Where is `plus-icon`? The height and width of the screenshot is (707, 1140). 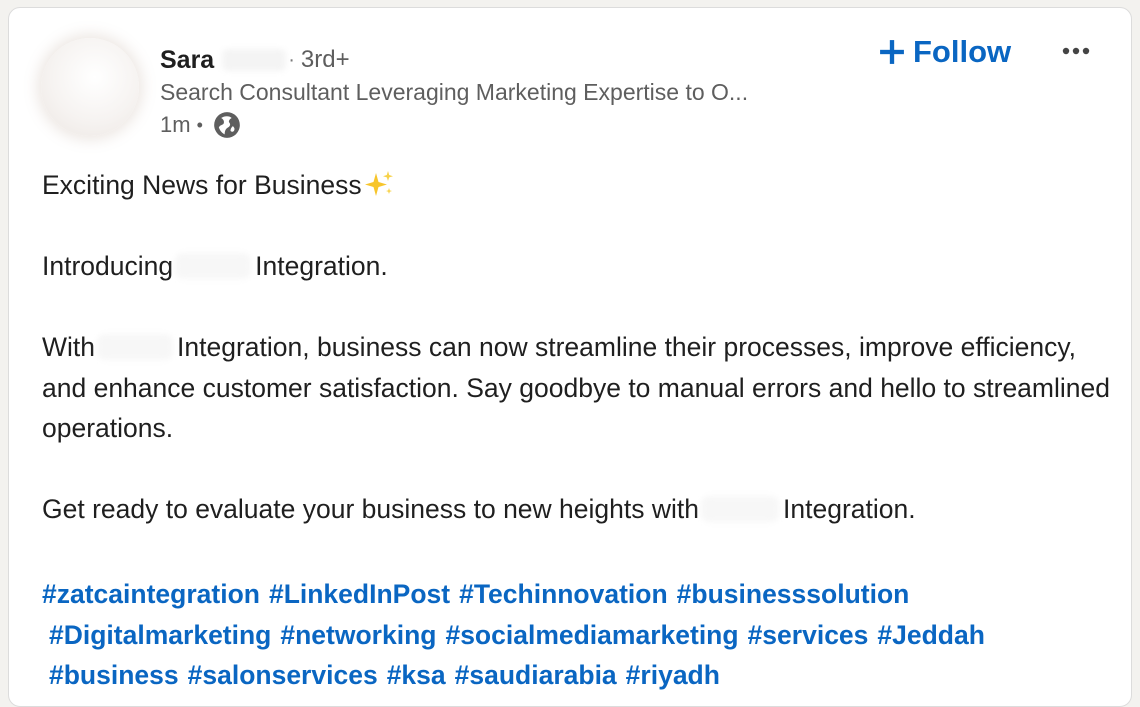
plus-icon is located at coordinates (892, 52).